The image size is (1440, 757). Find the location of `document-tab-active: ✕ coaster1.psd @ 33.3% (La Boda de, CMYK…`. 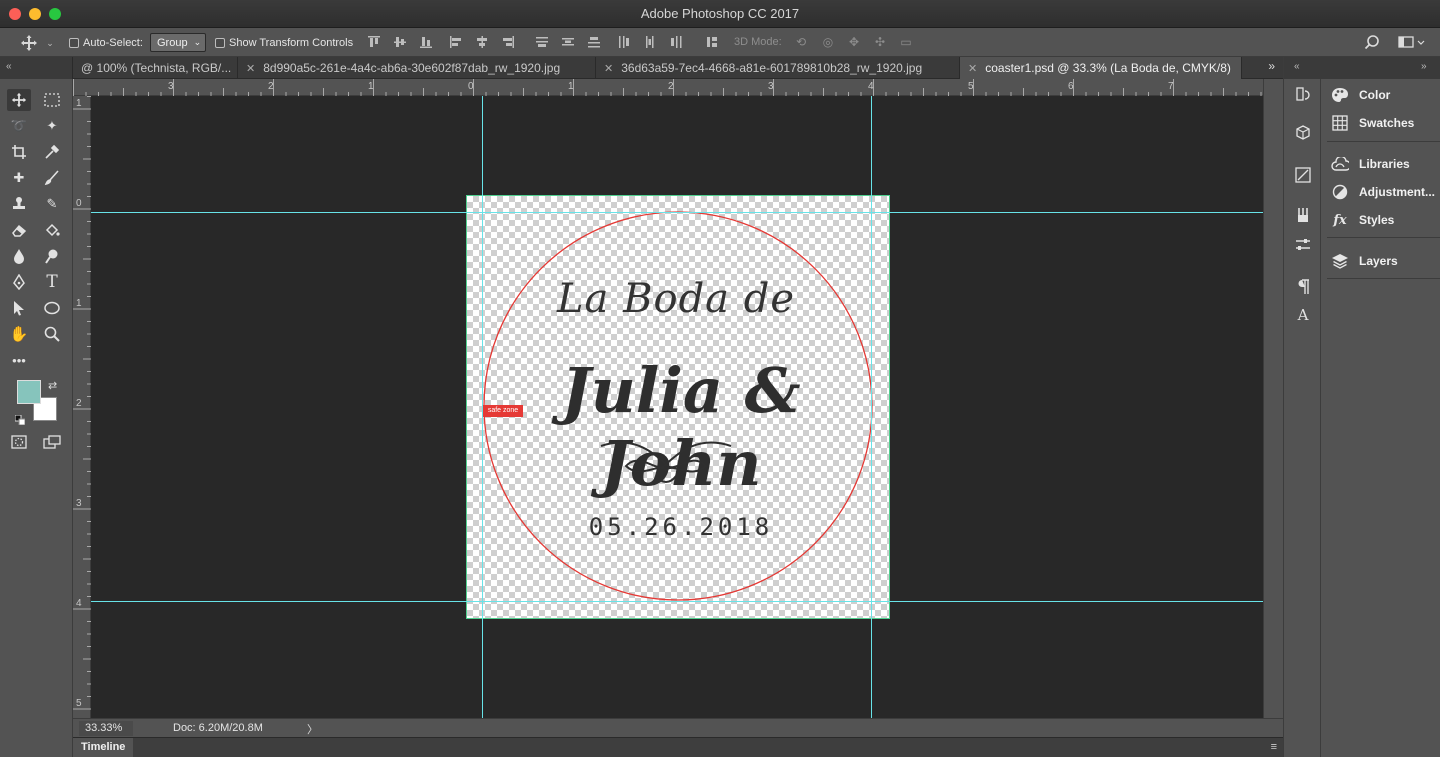

document-tab-active: ✕ coaster1.psd @ 33.3% (La Boda de, CMYK… is located at coordinates (1101, 68).